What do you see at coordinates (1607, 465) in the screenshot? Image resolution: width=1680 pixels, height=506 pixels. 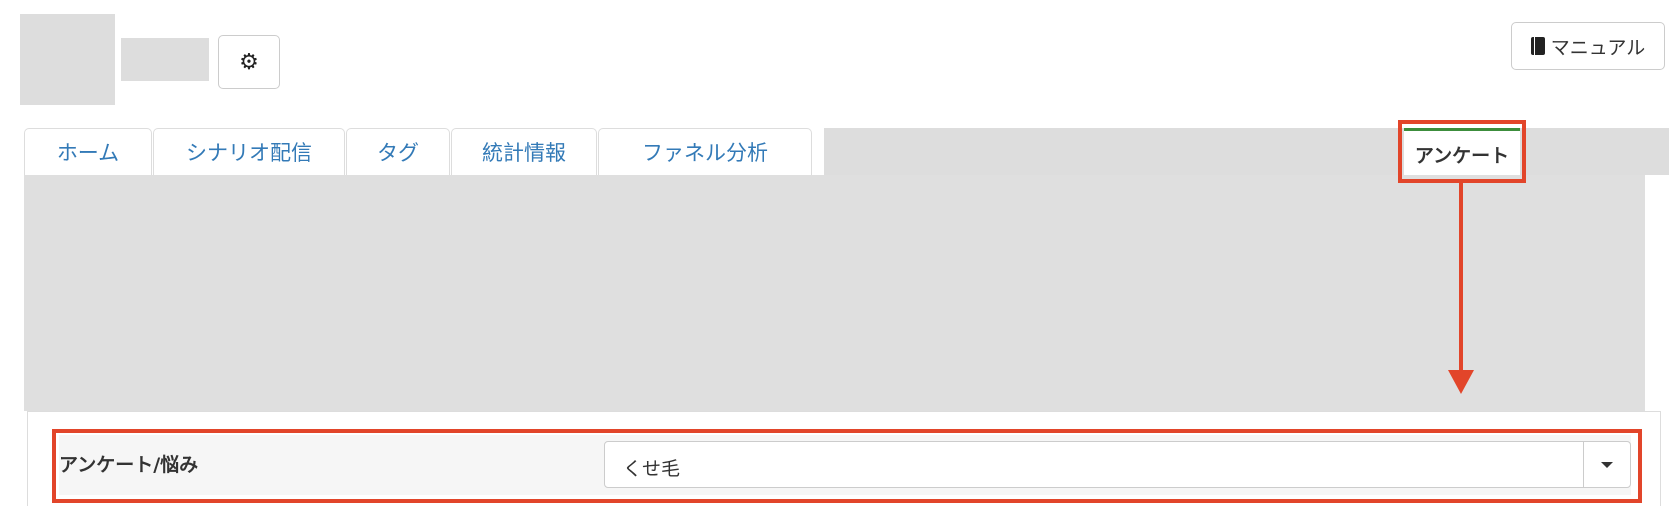 I see `chevron-down-icon` at bounding box center [1607, 465].